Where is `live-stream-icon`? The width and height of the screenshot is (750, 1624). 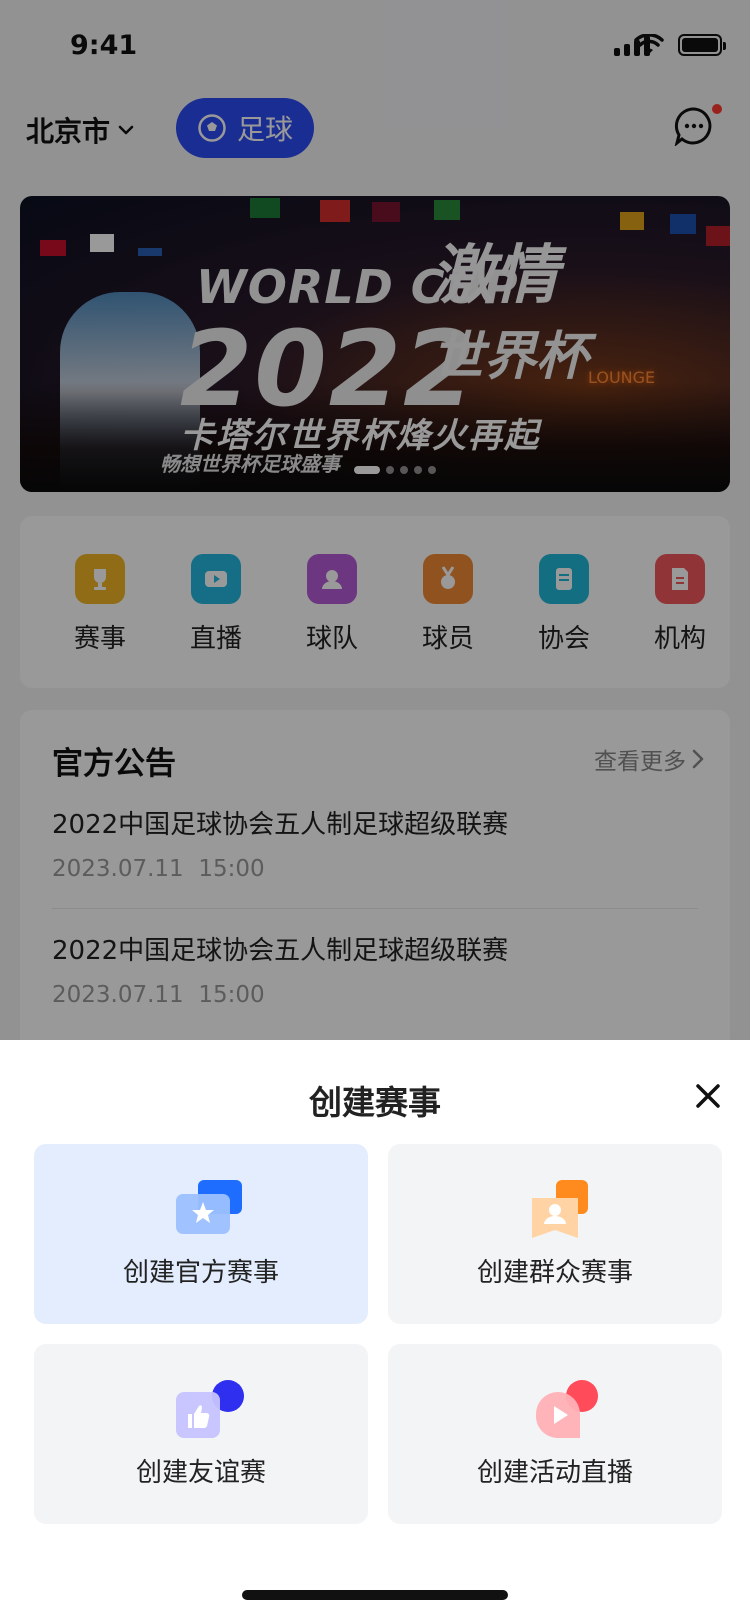
live-stream-icon is located at coordinates (566, 1409).